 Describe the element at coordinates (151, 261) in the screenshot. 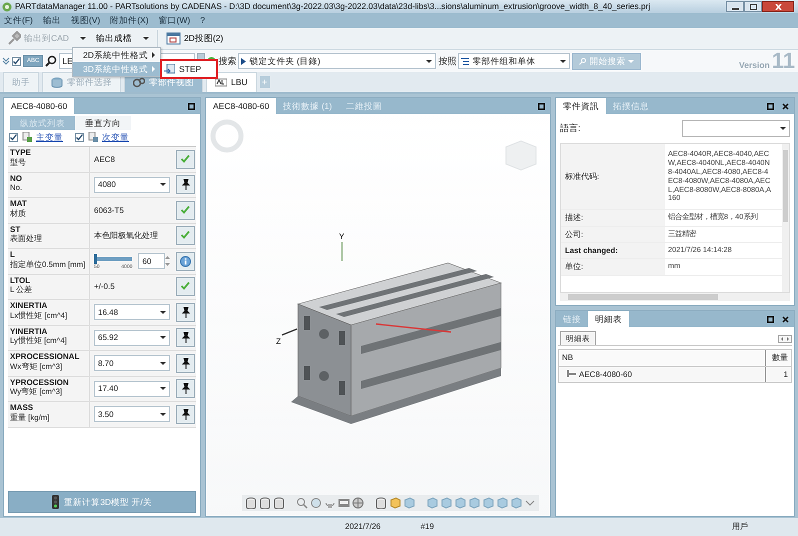

I see `number-field: 60` at that location.